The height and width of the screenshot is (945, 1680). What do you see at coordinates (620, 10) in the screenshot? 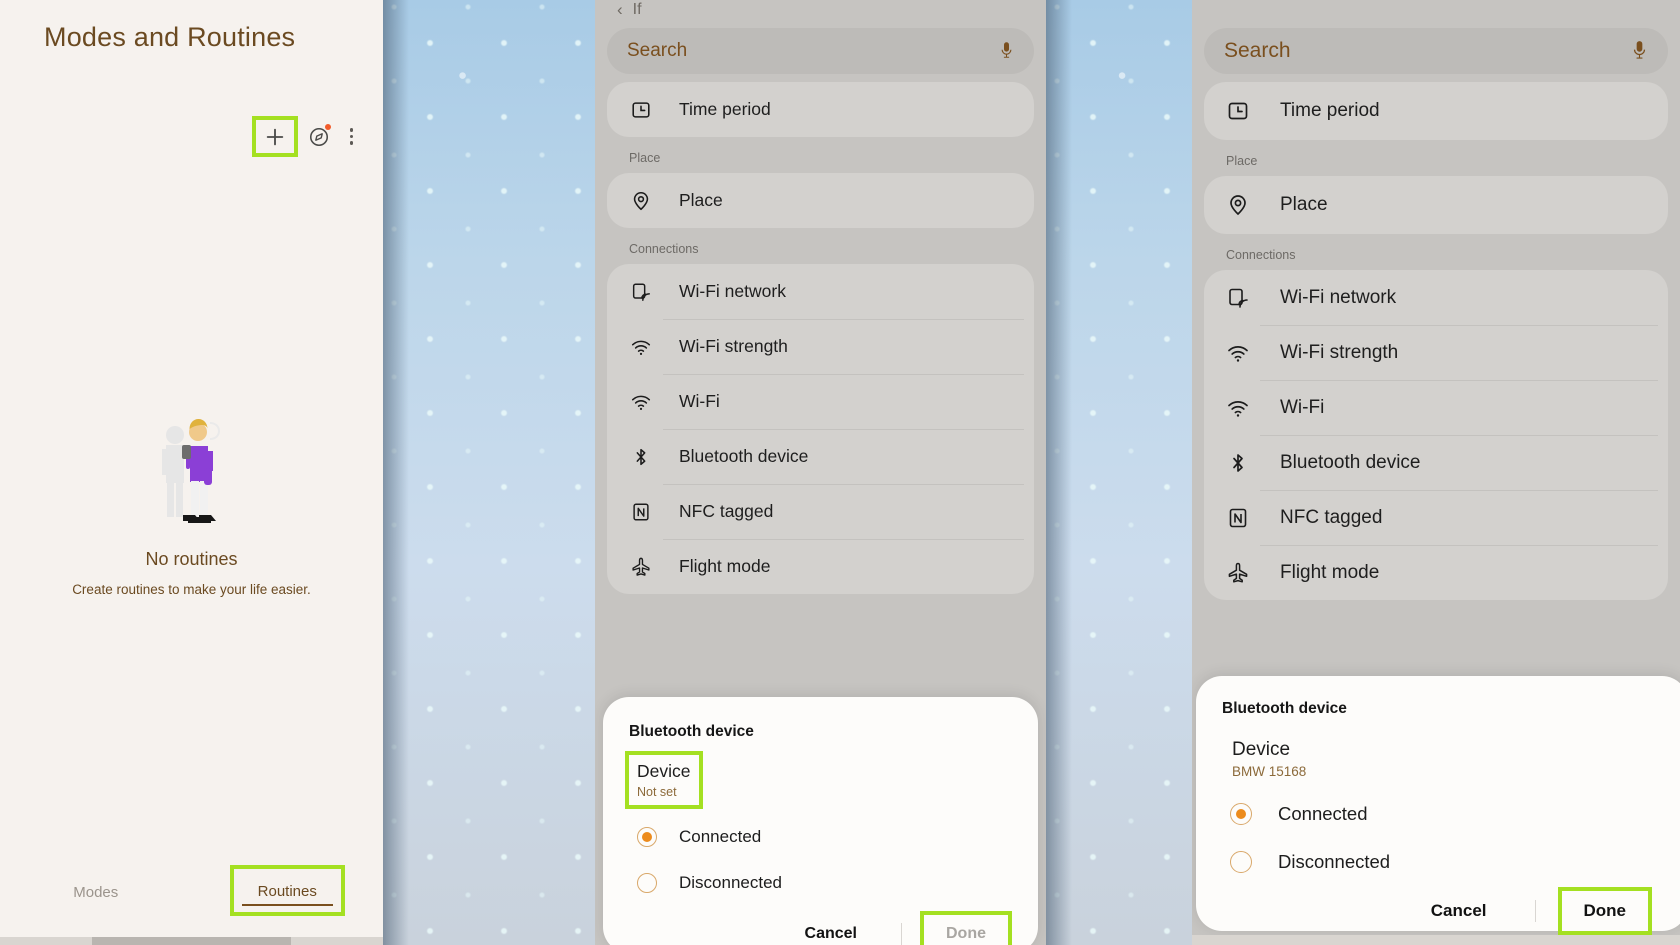
I see `back-icon: ‹` at bounding box center [620, 10].